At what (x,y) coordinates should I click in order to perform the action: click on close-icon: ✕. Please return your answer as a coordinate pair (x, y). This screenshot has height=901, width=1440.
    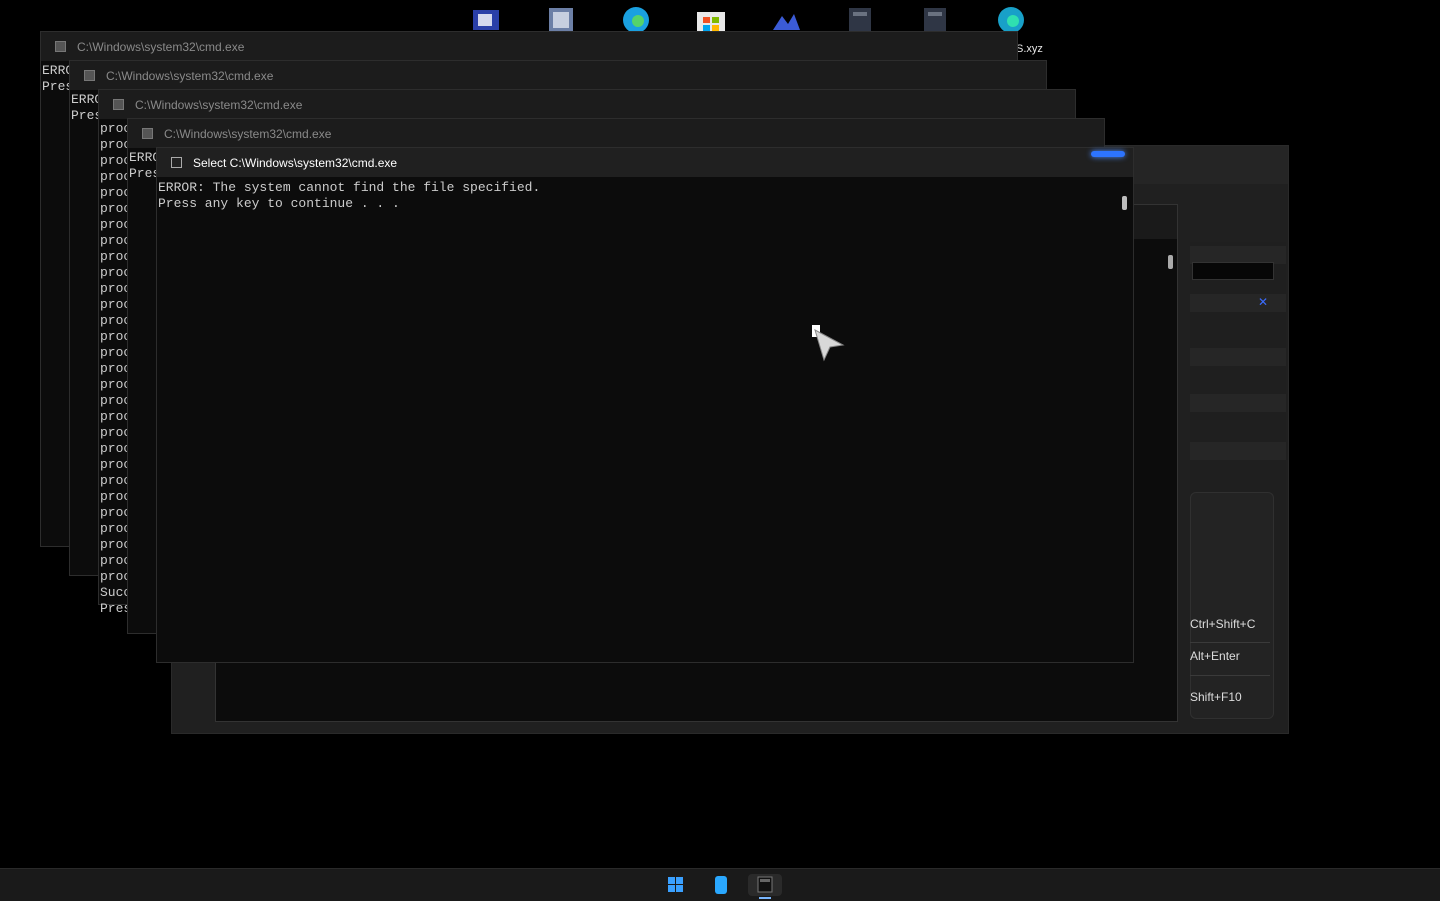
    Looking at the image, I should click on (1266, 302).